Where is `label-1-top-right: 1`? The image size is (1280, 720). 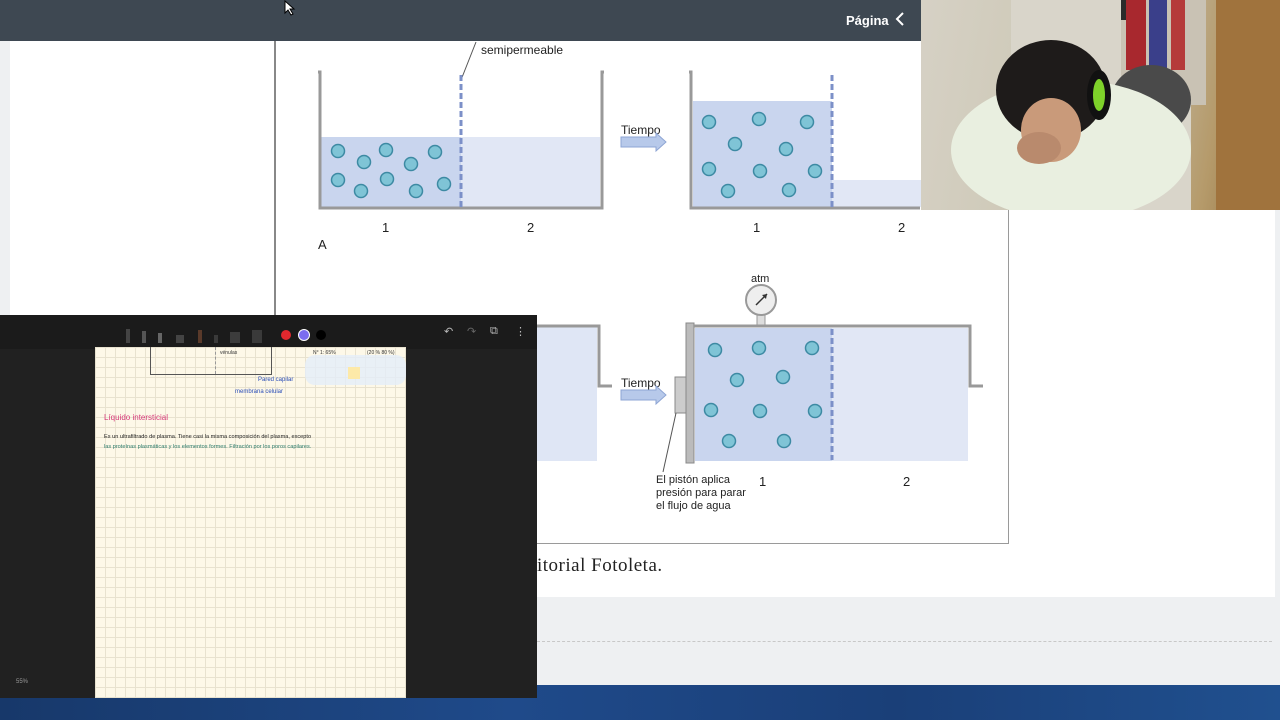 label-1-top-right: 1 is located at coordinates (756, 227).